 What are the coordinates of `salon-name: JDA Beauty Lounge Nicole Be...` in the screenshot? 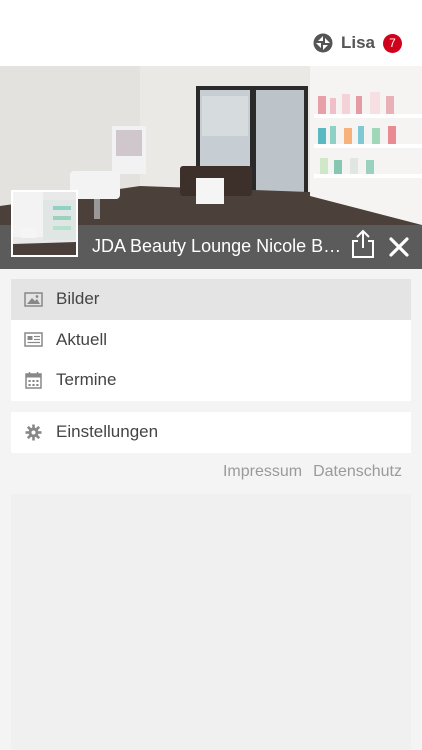 It's located at (217, 246).